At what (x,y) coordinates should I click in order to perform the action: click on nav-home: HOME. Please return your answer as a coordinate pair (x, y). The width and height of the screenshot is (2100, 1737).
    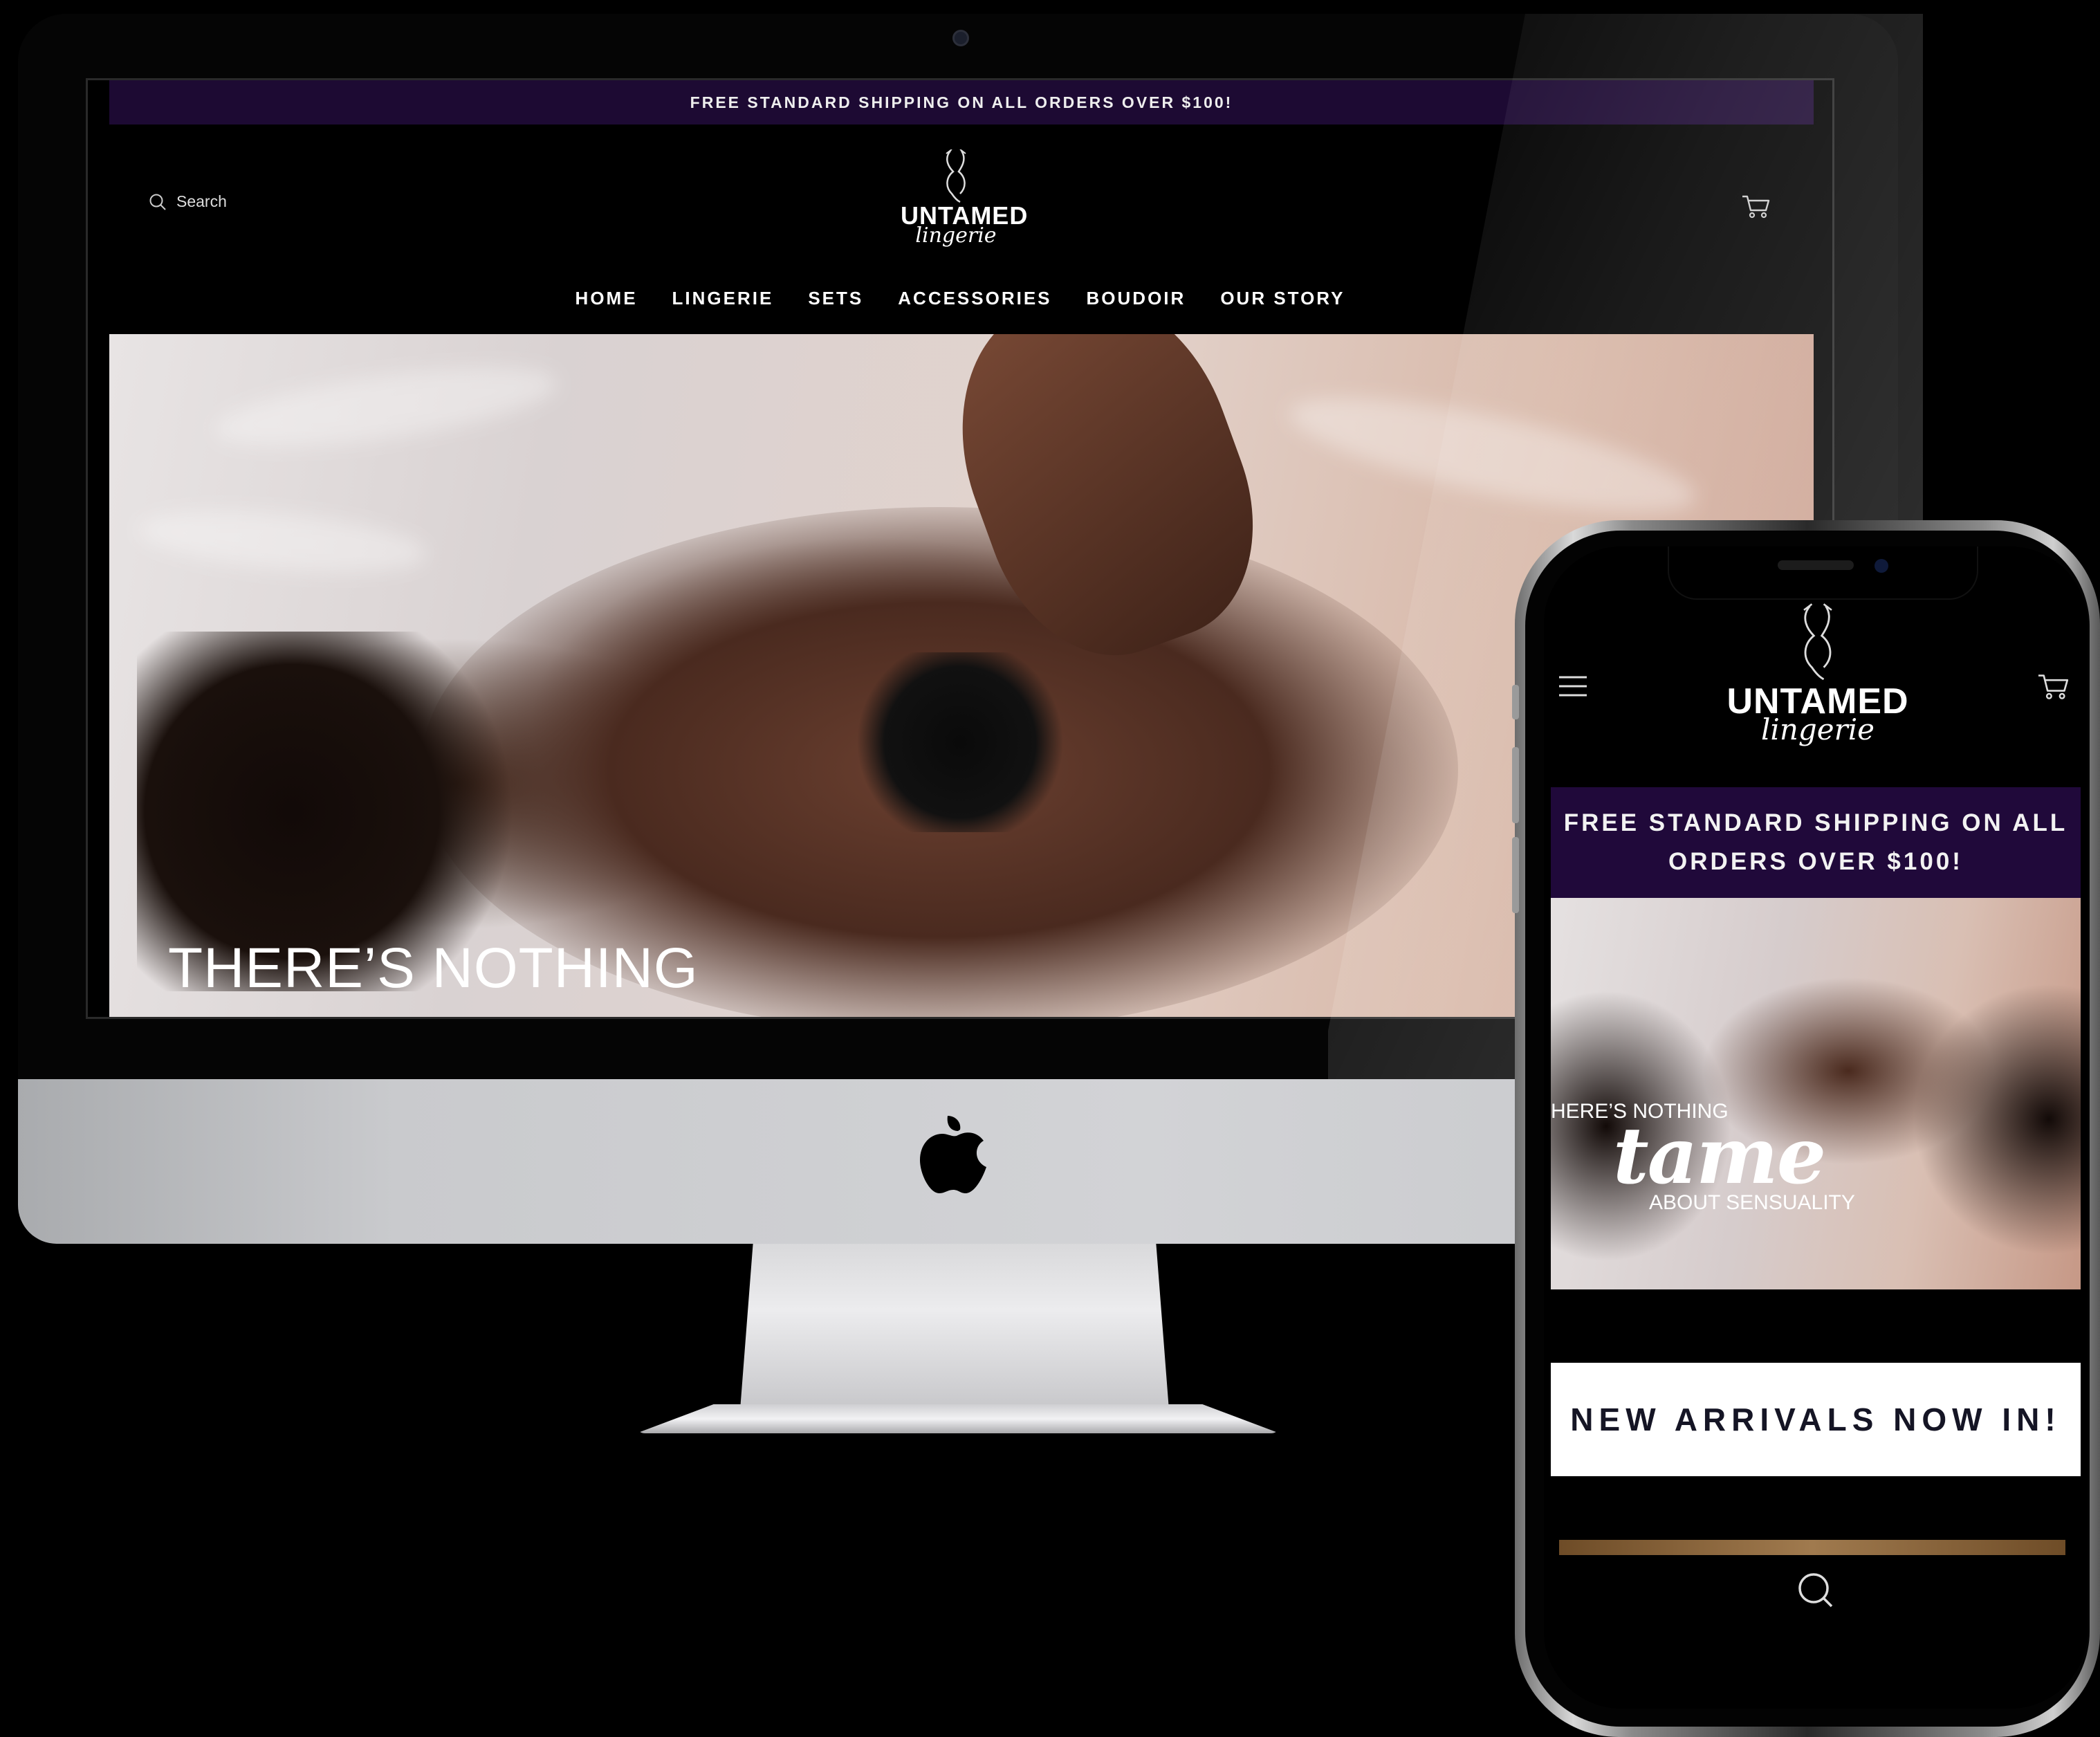
    Looking at the image, I should click on (606, 298).